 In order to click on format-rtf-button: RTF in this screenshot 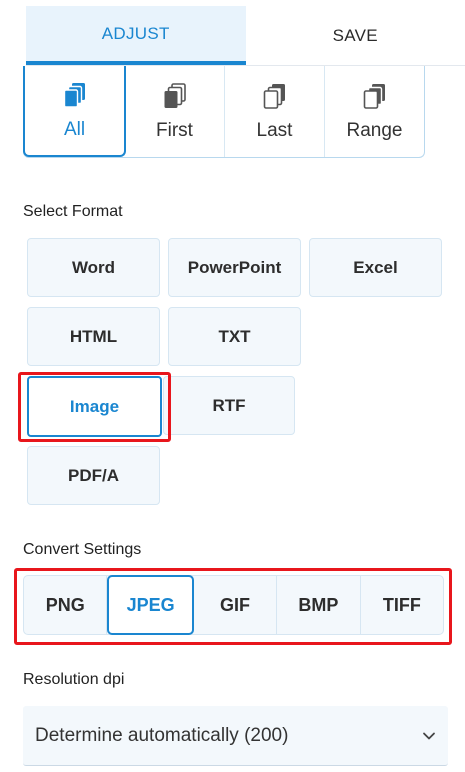, I will do `click(229, 405)`.